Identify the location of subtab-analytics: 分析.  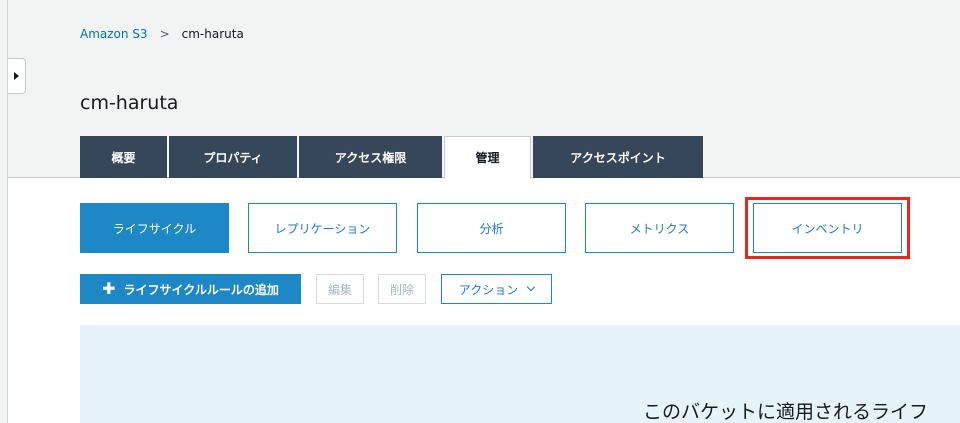
(491, 228).